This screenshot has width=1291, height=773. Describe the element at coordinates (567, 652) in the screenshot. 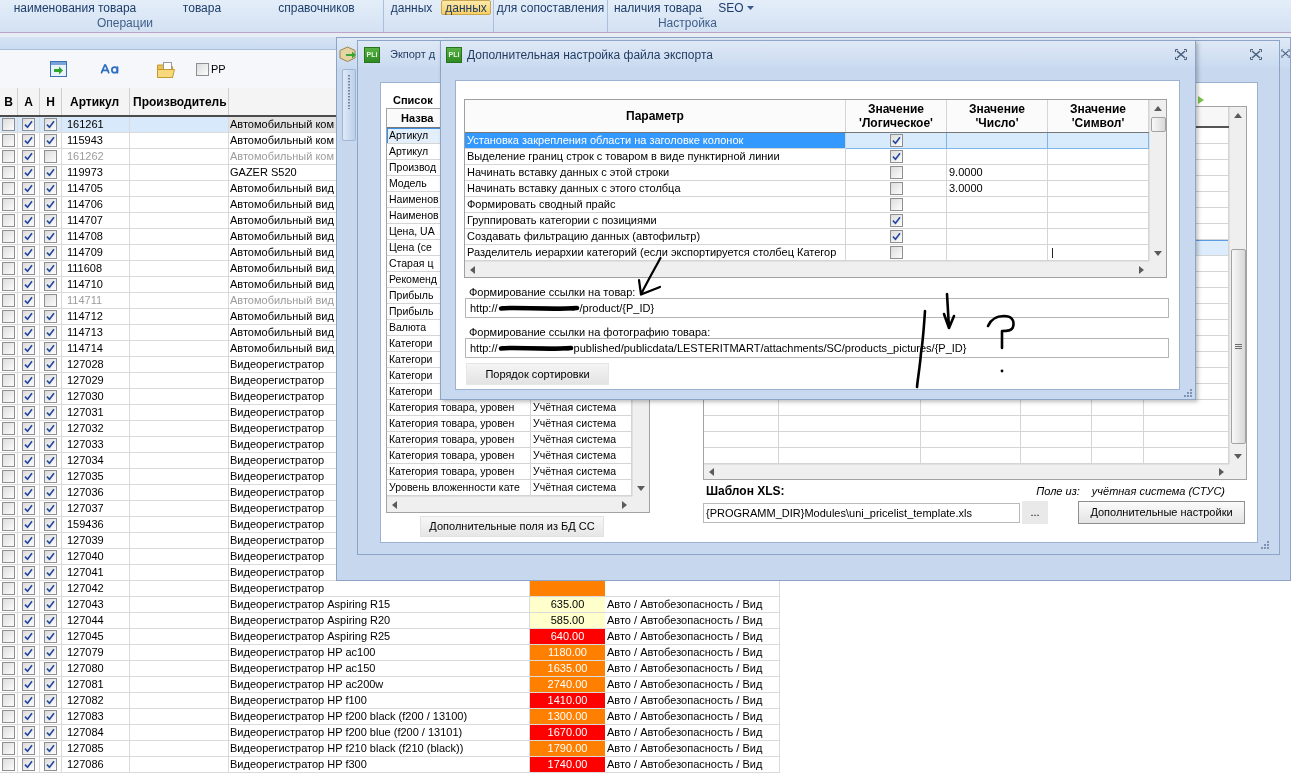

I see `table-cell: 1180.00` at that location.